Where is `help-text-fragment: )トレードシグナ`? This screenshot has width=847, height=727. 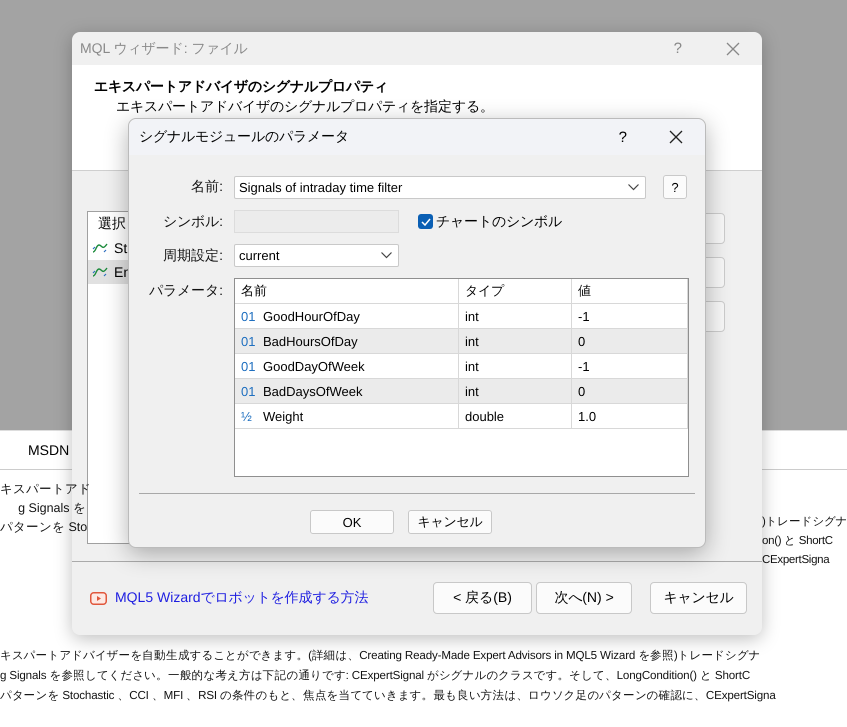
help-text-fragment: )トレードシグナ is located at coordinates (804, 522).